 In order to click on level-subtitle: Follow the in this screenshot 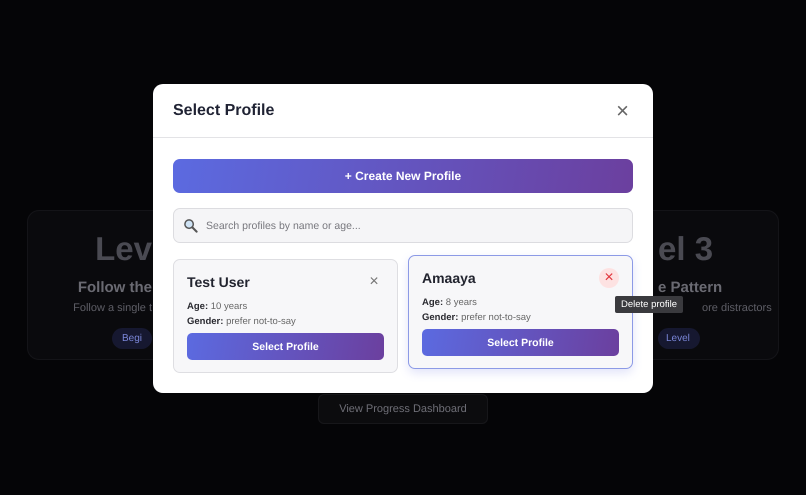, I will do `click(115, 287)`.